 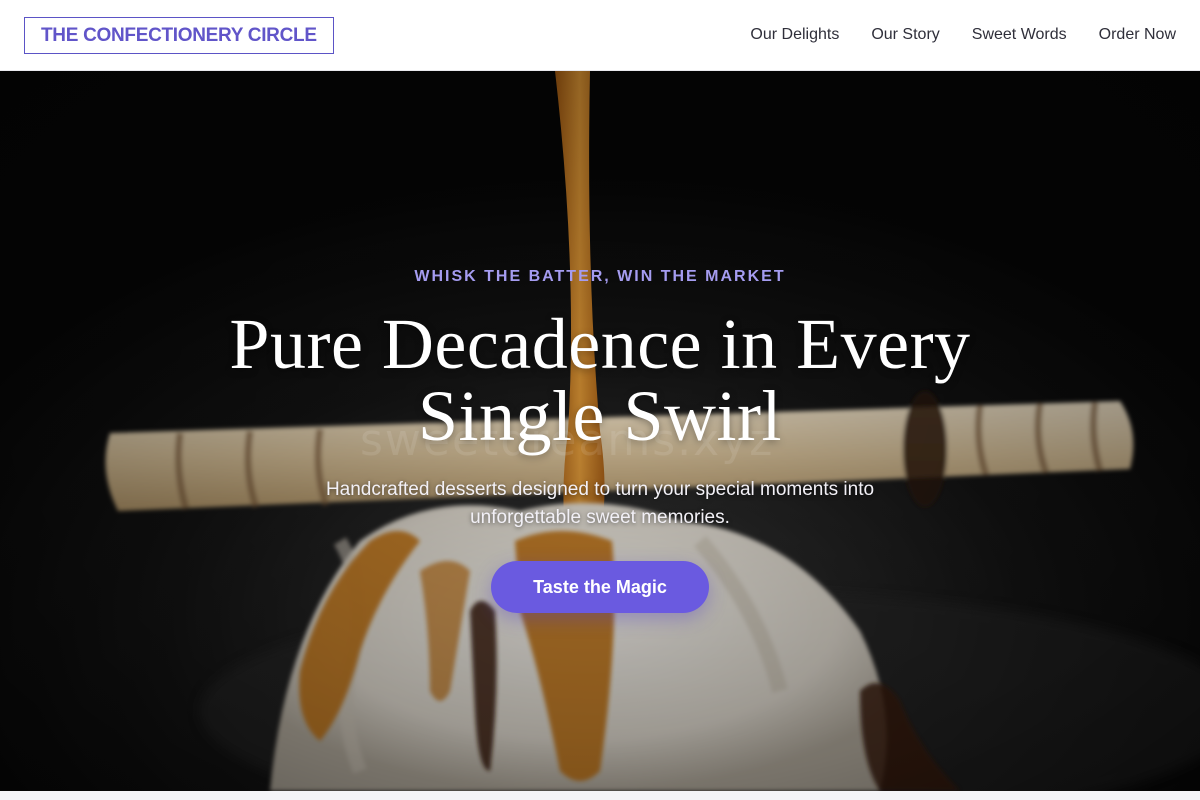 What do you see at coordinates (600, 795) in the screenshot?
I see `next-section-edge` at bounding box center [600, 795].